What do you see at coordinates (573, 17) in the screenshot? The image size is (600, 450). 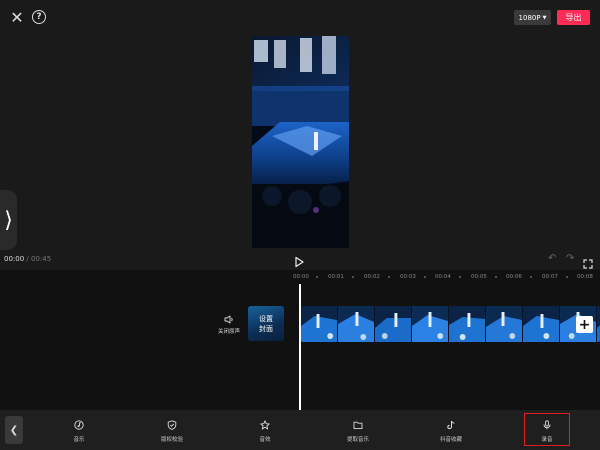 I see `export-button: 导出` at bounding box center [573, 17].